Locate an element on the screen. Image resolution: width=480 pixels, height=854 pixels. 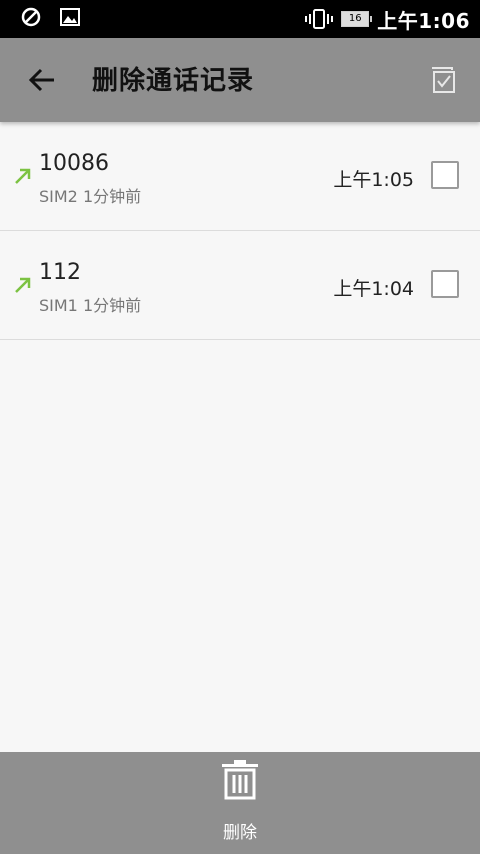
call-time: 上午1:05 is located at coordinates (373, 180).